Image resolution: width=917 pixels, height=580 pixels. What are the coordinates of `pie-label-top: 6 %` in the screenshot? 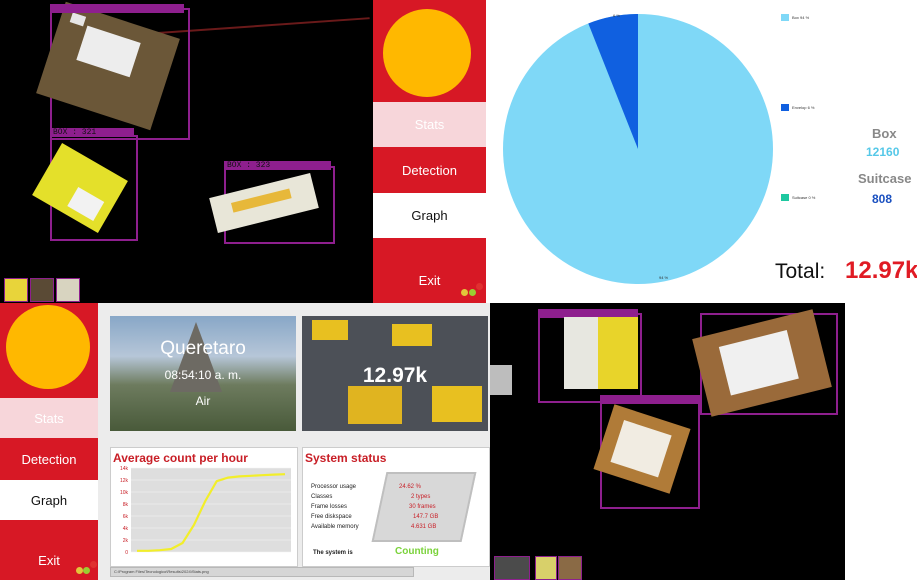 It's located at (616, 15).